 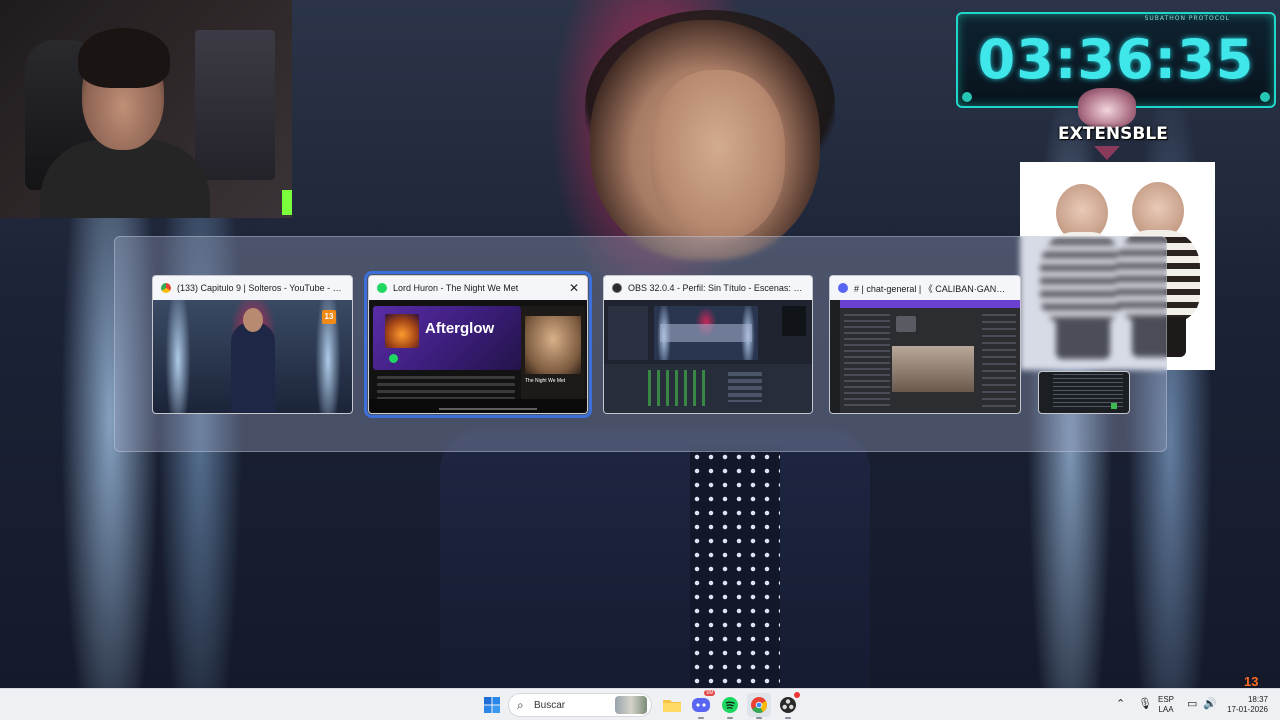 What do you see at coordinates (287, 202) in the screenshot?
I see `neon-light` at bounding box center [287, 202].